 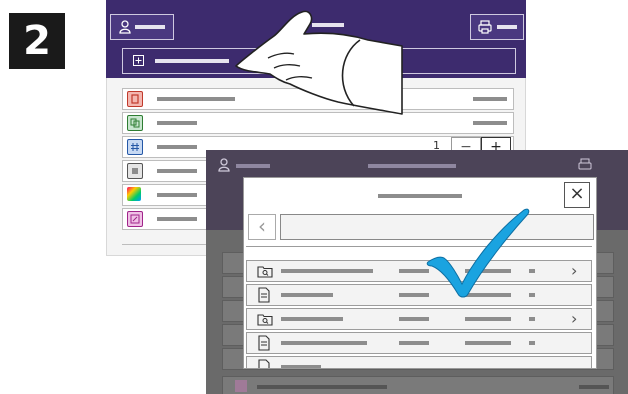 What do you see at coordinates (135, 147) in the screenshot?
I see `hash-icon` at bounding box center [135, 147].